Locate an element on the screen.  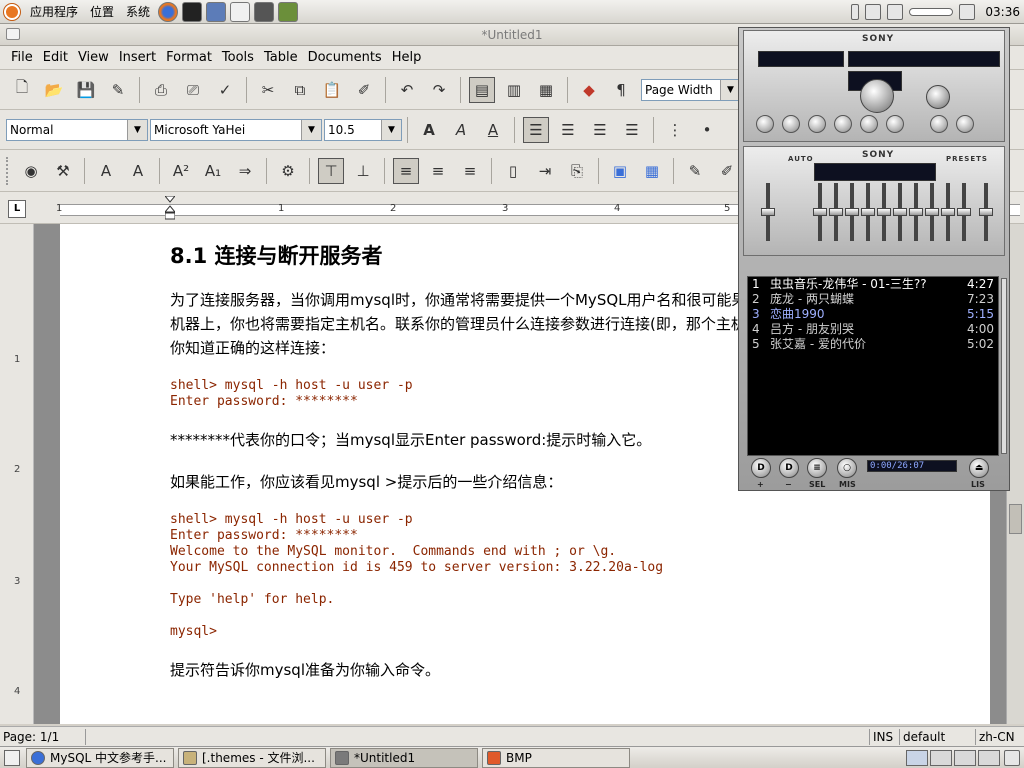
firefox-launcher-icon is located at coordinates (168, 11).